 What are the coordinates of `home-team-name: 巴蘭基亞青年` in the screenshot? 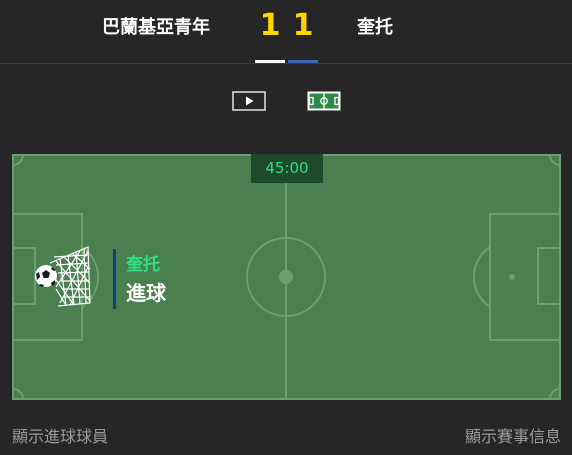 It's located at (156, 27).